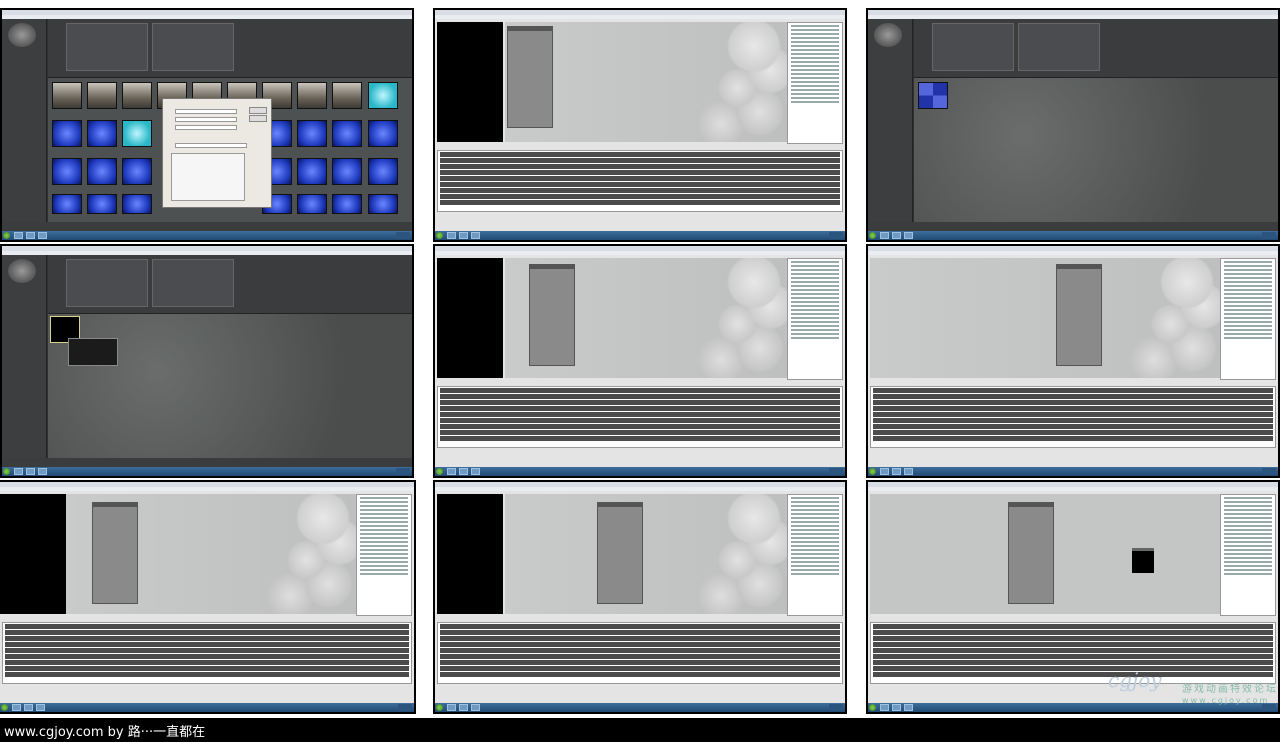 Image resolution: width=1280 pixels, height=742 pixels. I want to click on texture-thumbnail, so click(933, 95).